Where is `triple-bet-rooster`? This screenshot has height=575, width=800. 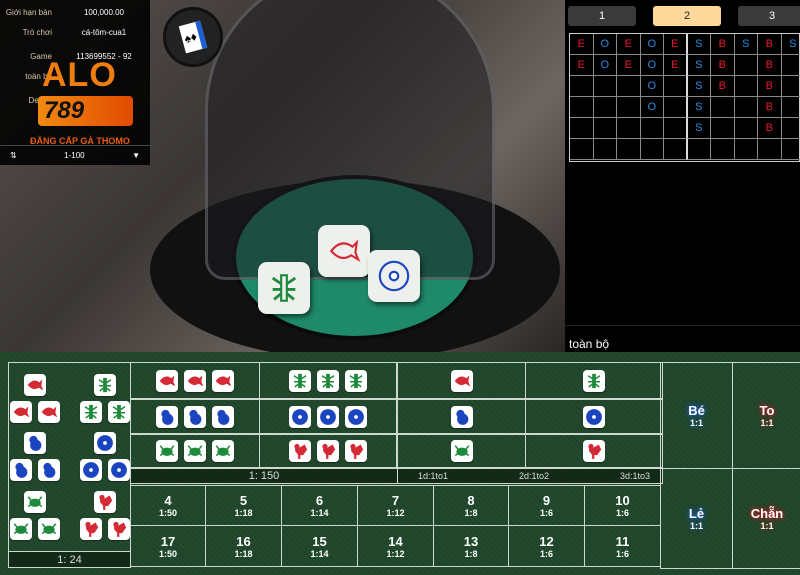 triple-bet-rooster is located at coordinates (328, 451).